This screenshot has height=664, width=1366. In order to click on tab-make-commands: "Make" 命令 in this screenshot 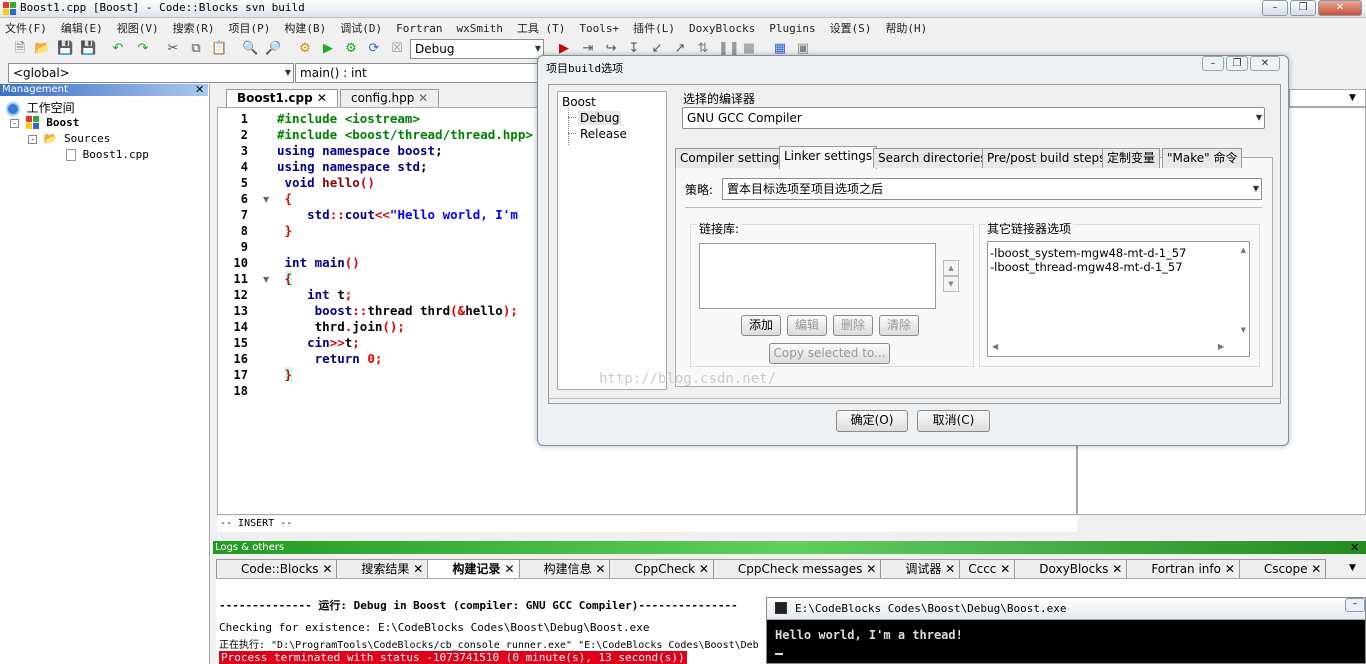, I will do `click(1202, 158)`.